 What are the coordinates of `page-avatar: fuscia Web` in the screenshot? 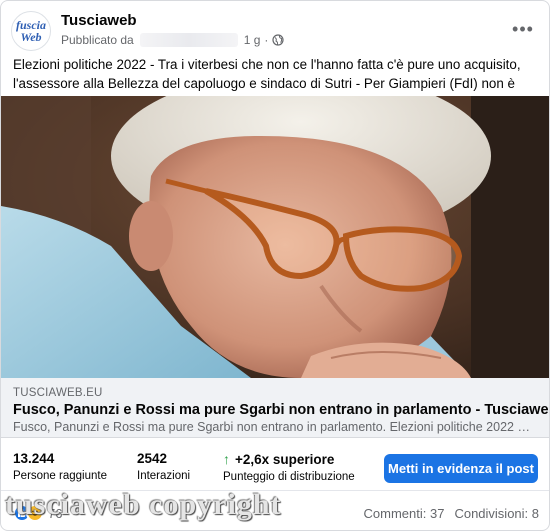 It's located at (31, 31).